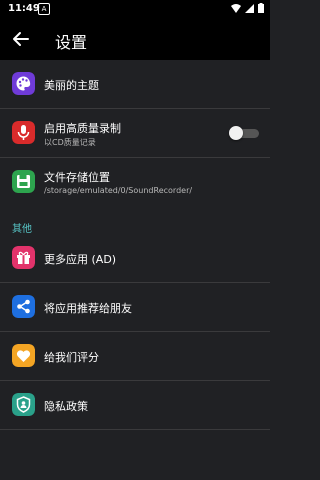  Describe the element at coordinates (135, 84) in the screenshot. I see `settings-item-theme: 美丽的主题` at that location.